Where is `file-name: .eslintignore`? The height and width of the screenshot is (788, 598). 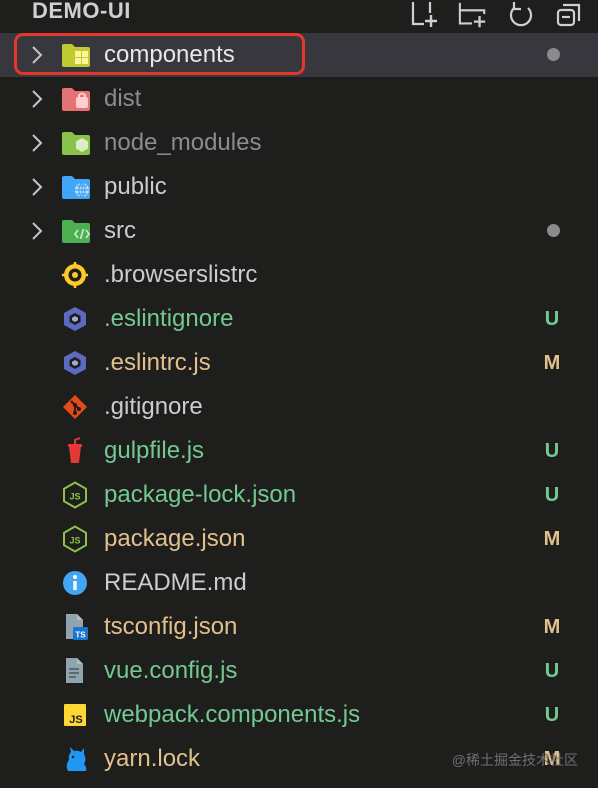
file-name: .eslintignore is located at coordinates (169, 318).